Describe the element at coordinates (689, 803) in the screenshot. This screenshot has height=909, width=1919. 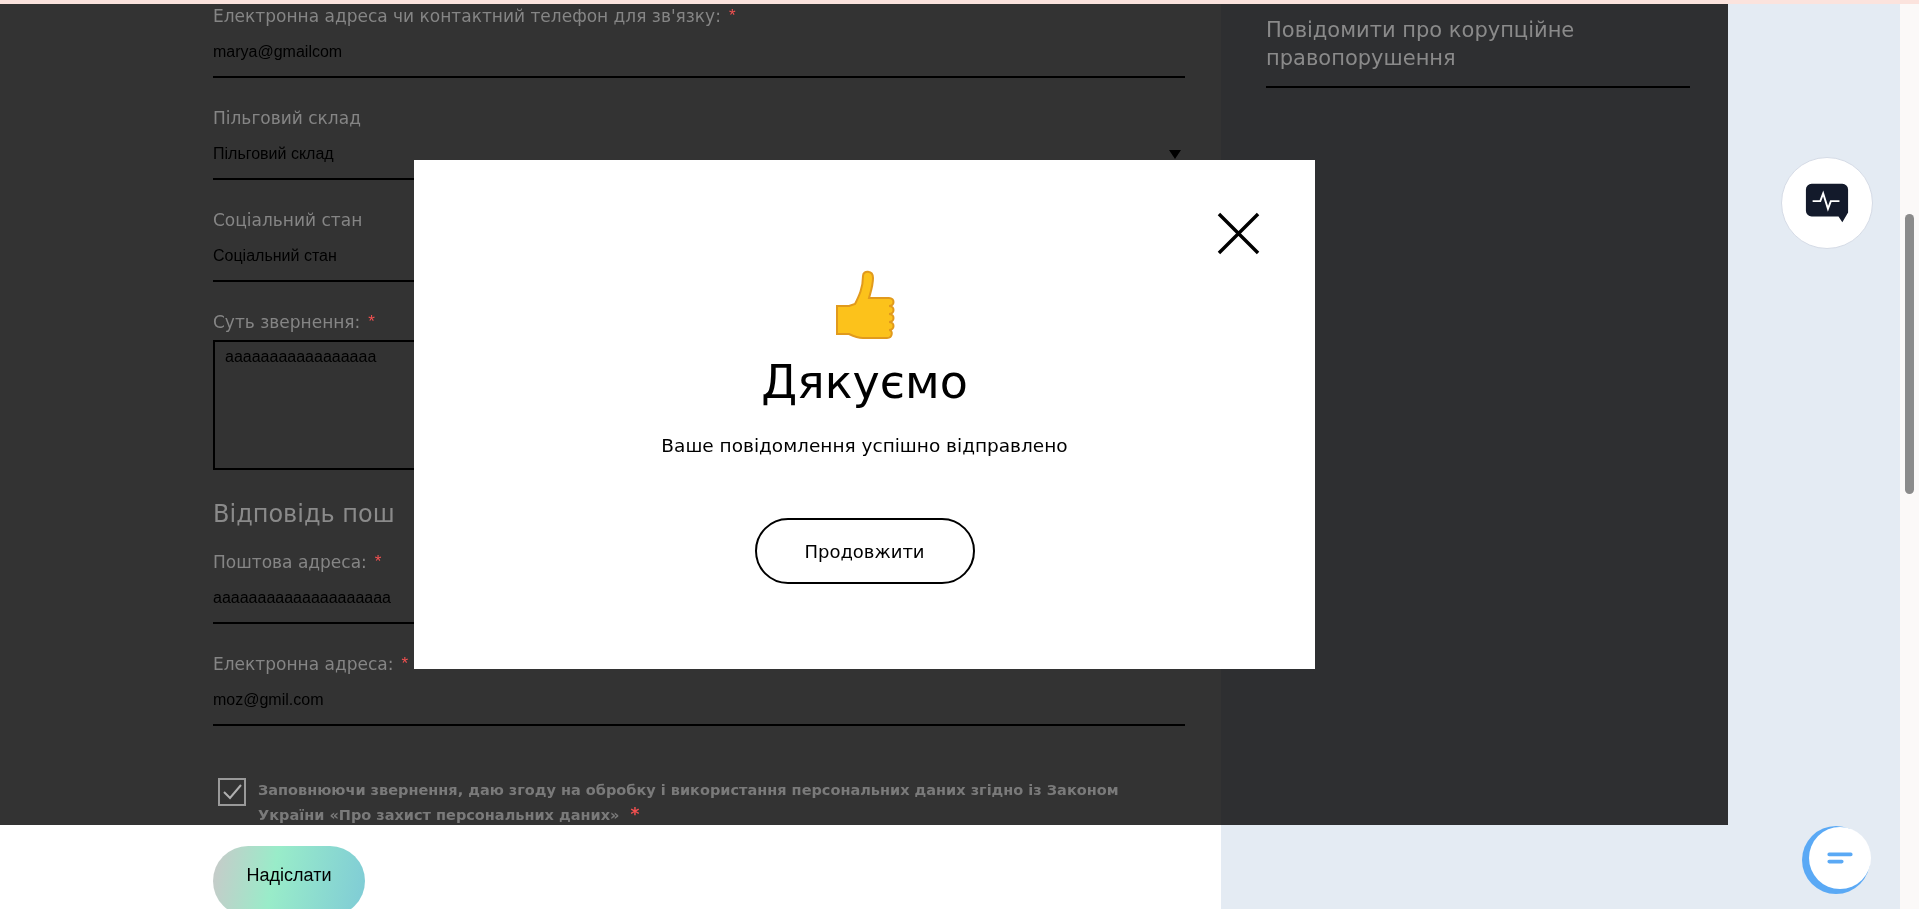
I see `consent-text: Заповнюючи звернення, даю згоду на обробку і використання персональних даних згідно із Законом України «Про захист персональних даних» *` at that location.